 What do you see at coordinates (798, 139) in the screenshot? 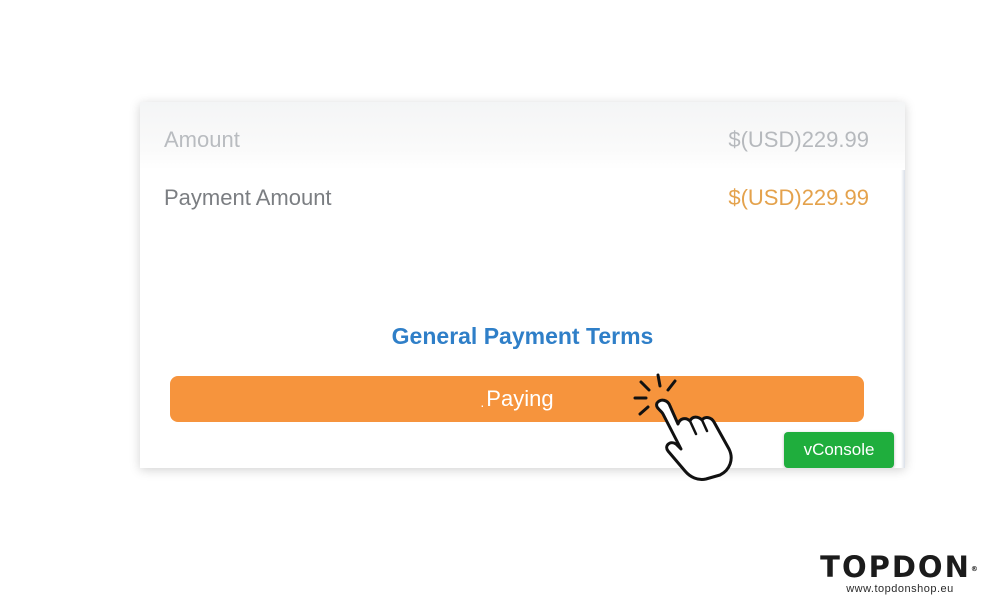
I see `amount-value: $(USD)229.99` at bounding box center [798, 139].